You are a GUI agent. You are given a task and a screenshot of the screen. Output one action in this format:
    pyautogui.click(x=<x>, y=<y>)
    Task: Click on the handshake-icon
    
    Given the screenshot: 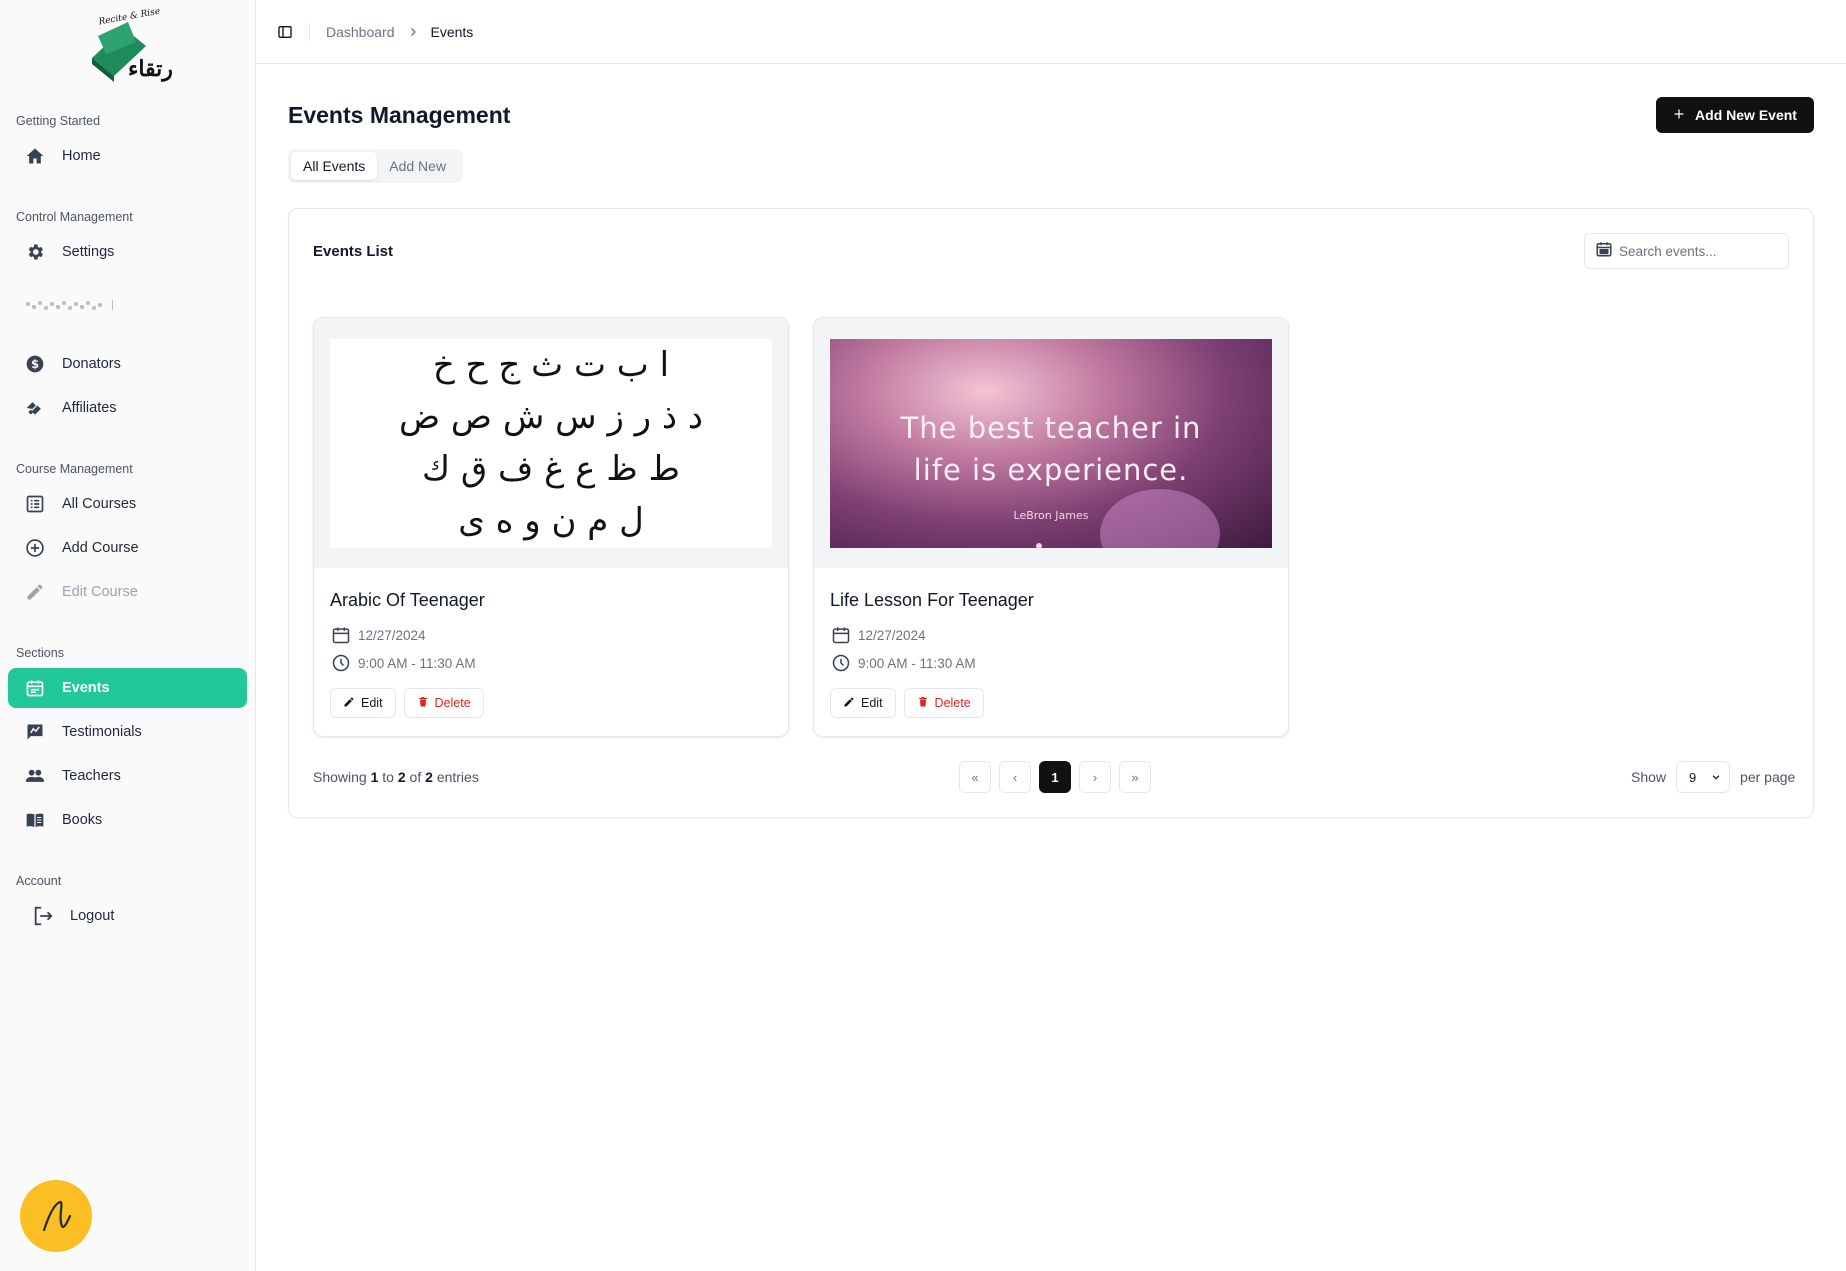 What is the action you would take?
    pyautogui.click(x=35, y=408)
    